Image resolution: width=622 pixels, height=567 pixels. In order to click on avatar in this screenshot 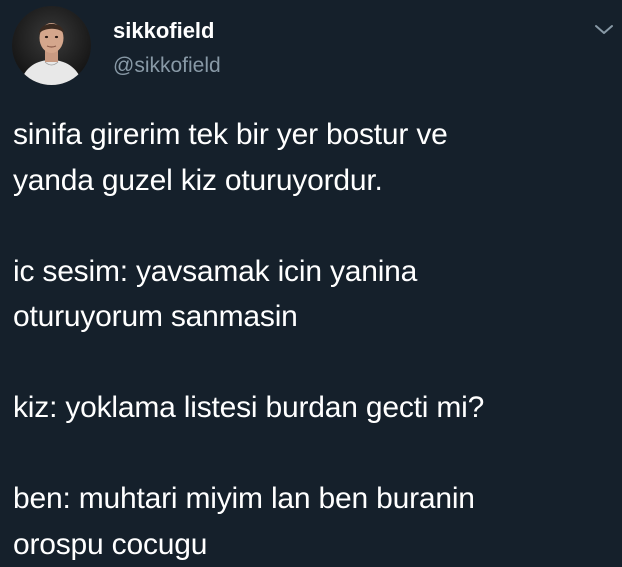, I will do `click(51, 45)`.